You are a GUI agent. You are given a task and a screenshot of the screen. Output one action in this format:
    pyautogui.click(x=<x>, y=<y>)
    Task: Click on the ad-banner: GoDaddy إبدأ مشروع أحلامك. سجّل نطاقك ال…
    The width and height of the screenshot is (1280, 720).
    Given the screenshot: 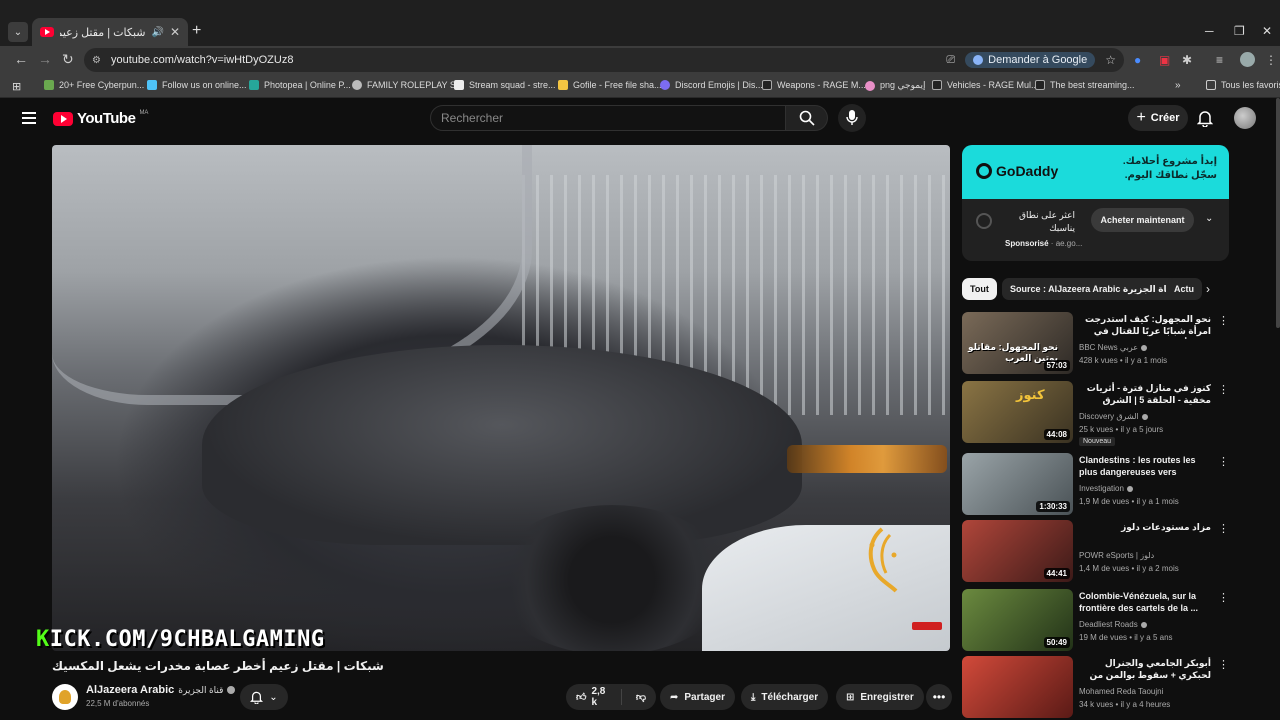 What is the action you would take?
    pyautogui.click(x=1095, y=172)
    